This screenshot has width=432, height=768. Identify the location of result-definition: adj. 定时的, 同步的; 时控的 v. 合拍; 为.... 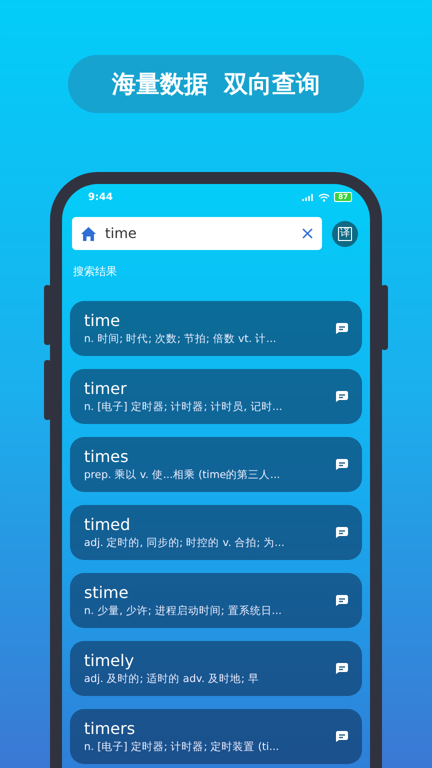
(184, 543).